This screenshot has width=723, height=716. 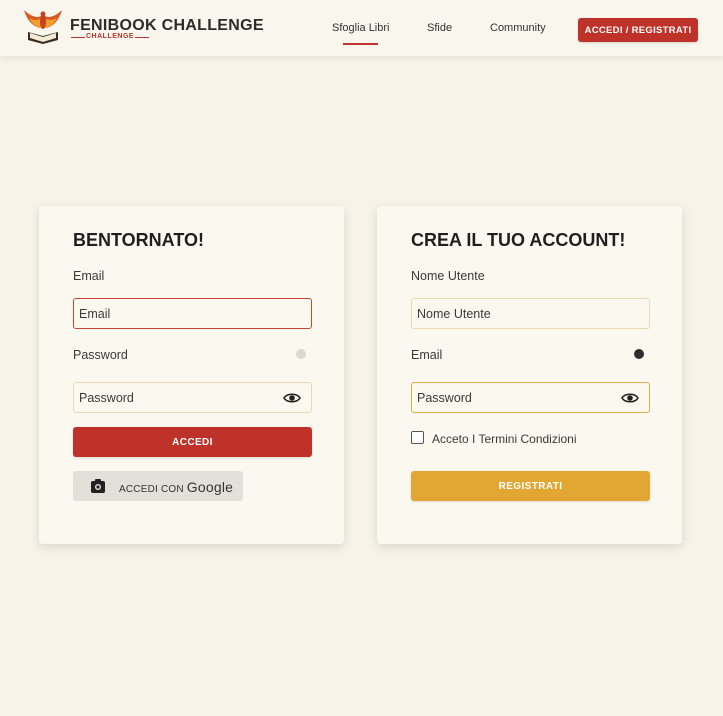 I want to click on login-email-label: Email, so click(x=89, y=276).